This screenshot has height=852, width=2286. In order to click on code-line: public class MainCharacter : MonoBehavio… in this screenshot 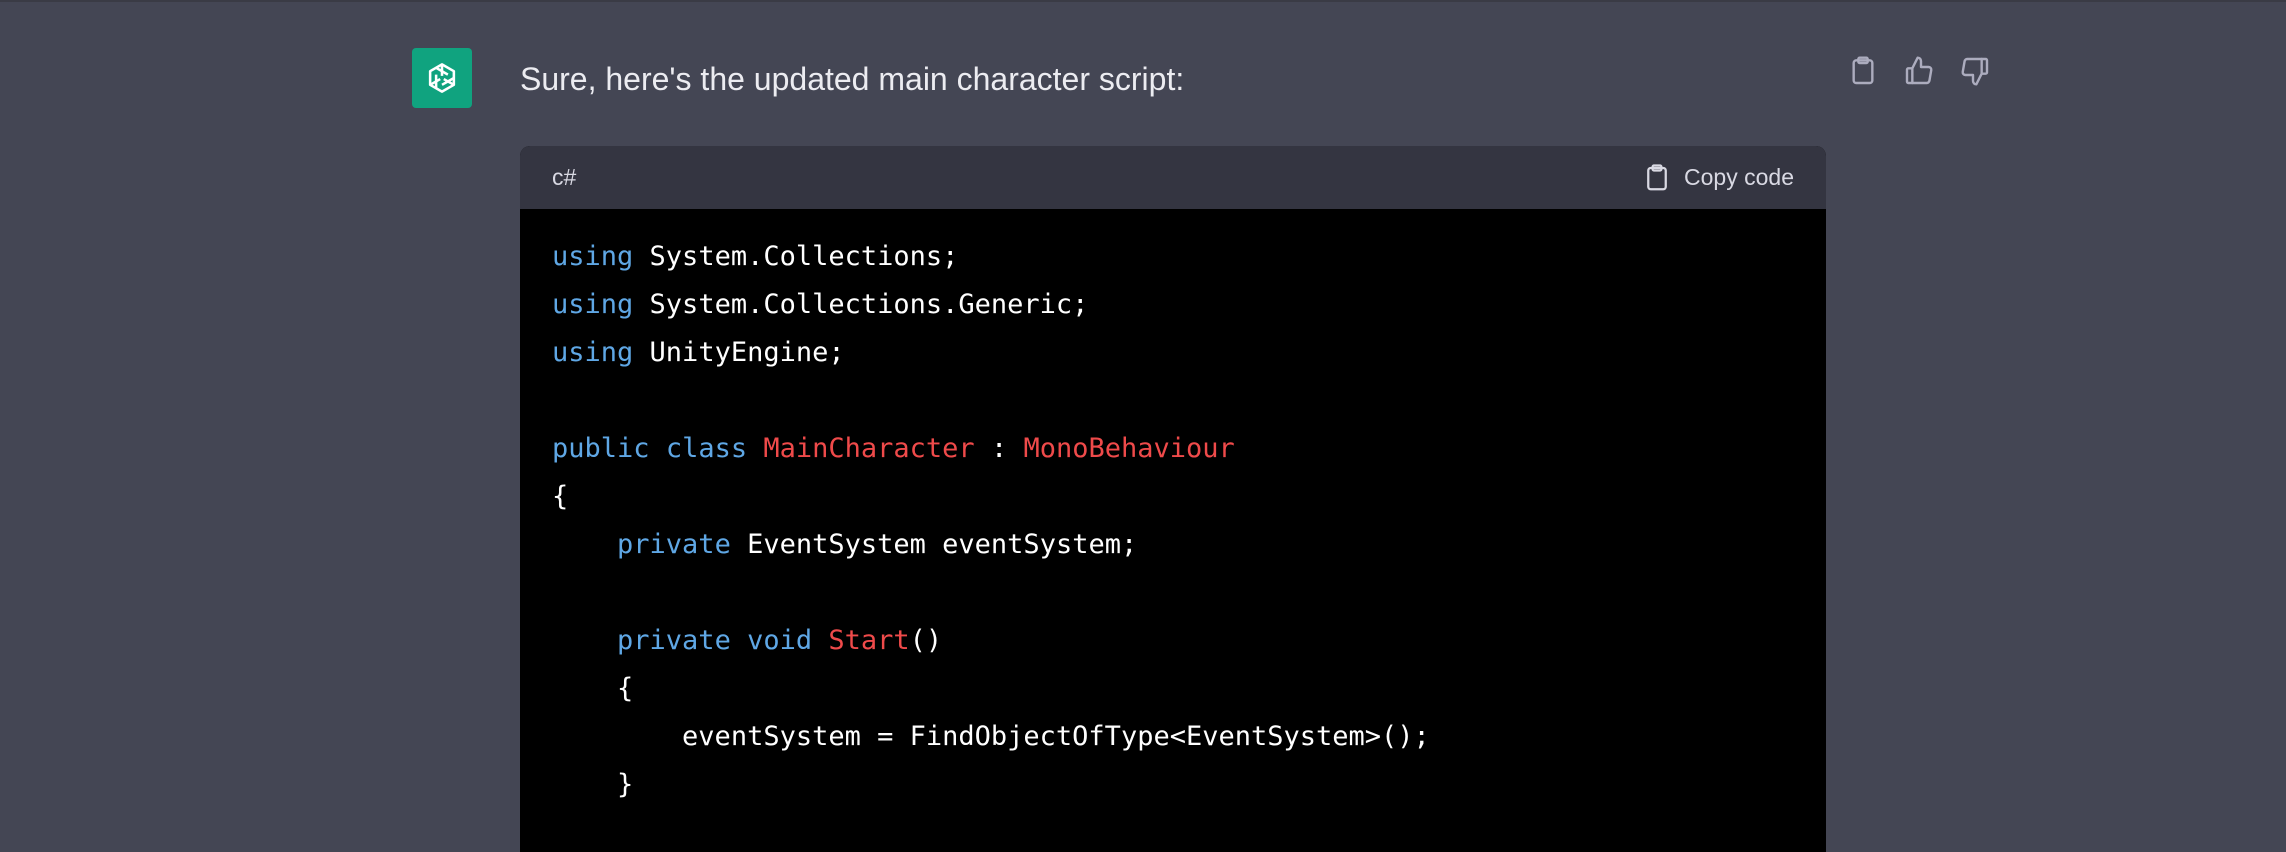, I will do `click(1173, 449)`.